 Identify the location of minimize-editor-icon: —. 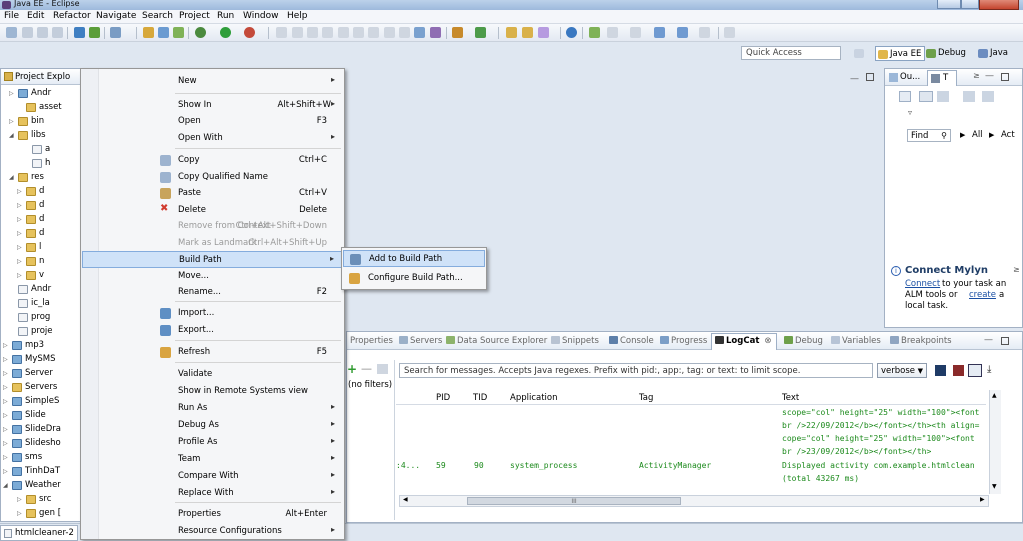
(854, 79).